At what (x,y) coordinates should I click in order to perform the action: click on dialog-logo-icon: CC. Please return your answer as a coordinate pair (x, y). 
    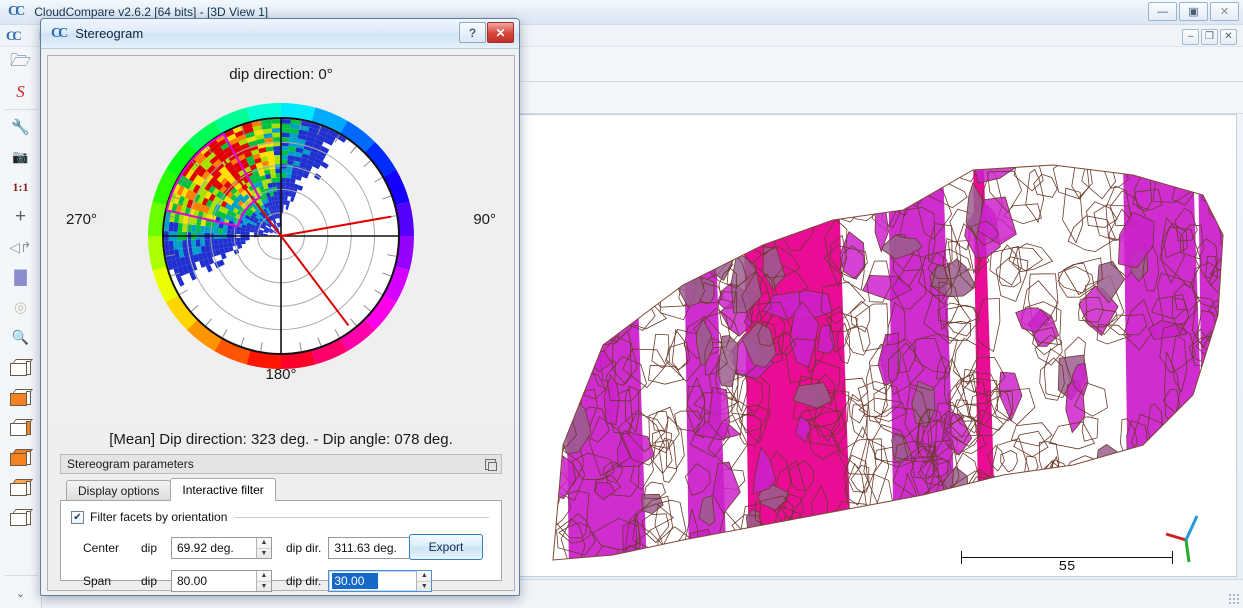
    Looking at the image, I should click on (59, 33).